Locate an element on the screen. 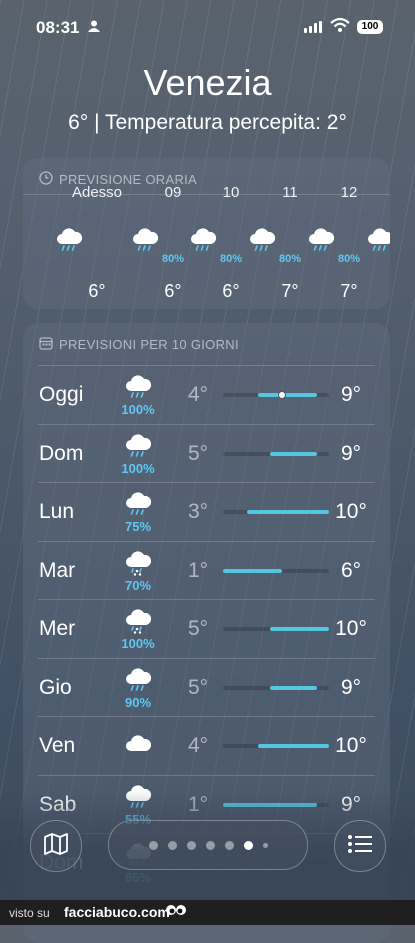 Image resolution: width=415 pixels, height=943 pixels. hour-label: 09 is located at coordinates (173, 192).